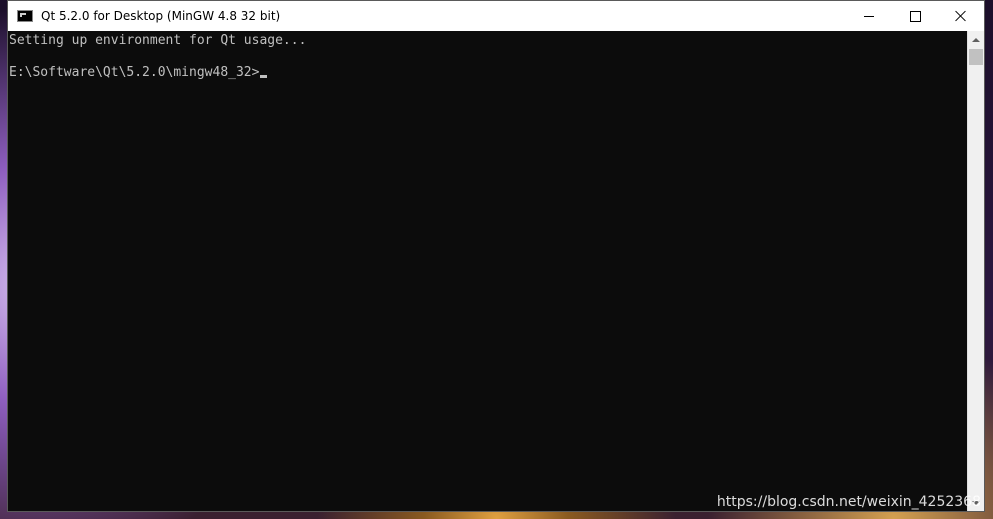 This screenshot has height=519, width=993. I want to click on watermark-text: https://blog.csdn.net/weixin_4252368, so click(848, 502).